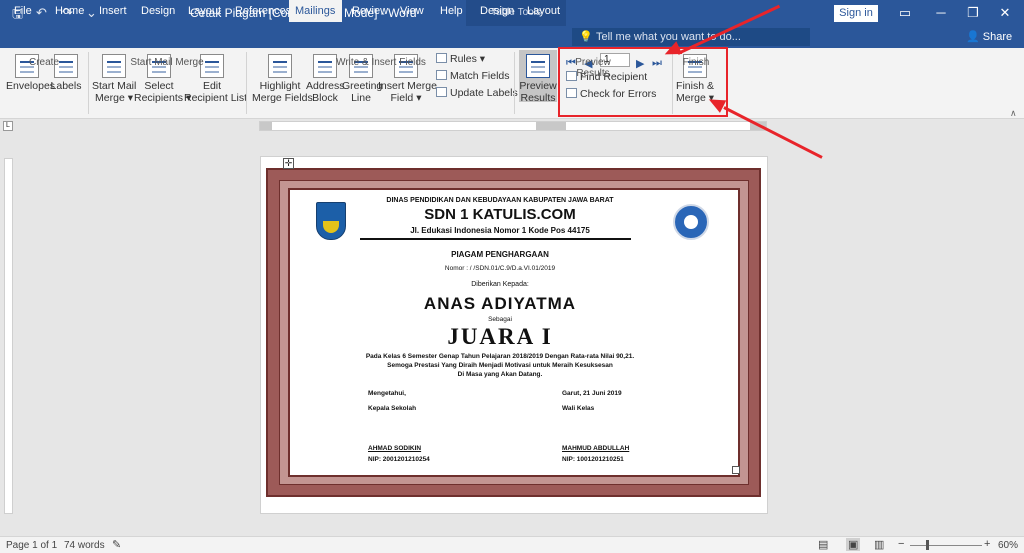 The width and height of the screenshot is (1024, 553). Describe the element at coordinates (513, 126) in the screenshot. I see `horizontal-ruler` at that location.